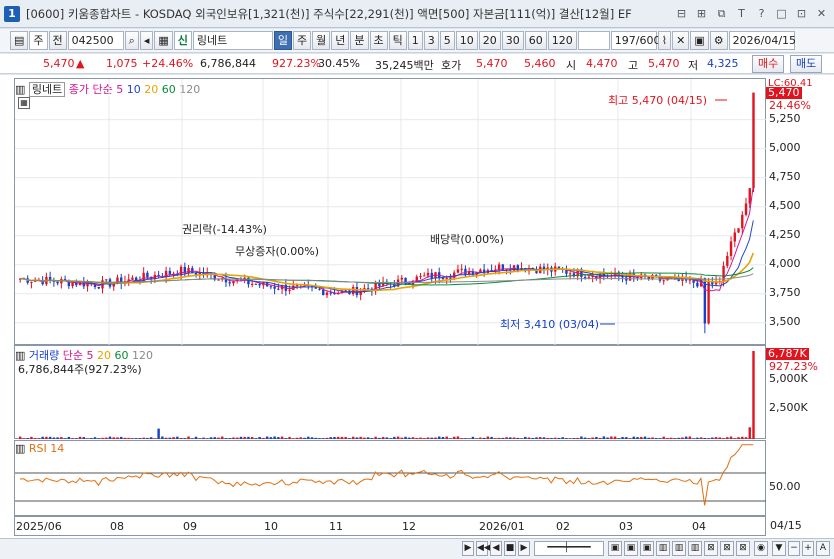  Describe the element at coordinates (741, 14) in the screenshot. I see `text-icon: T` at that location.